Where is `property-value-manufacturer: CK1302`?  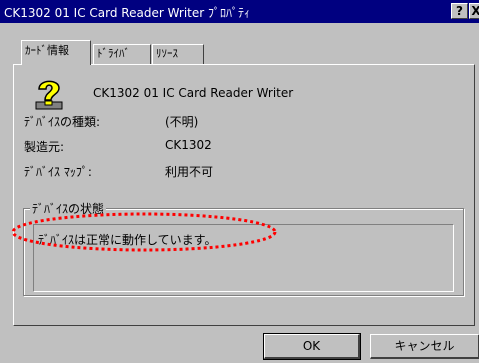 property-value-manufacturer: CK1302 is located at coordinates (188, 145).